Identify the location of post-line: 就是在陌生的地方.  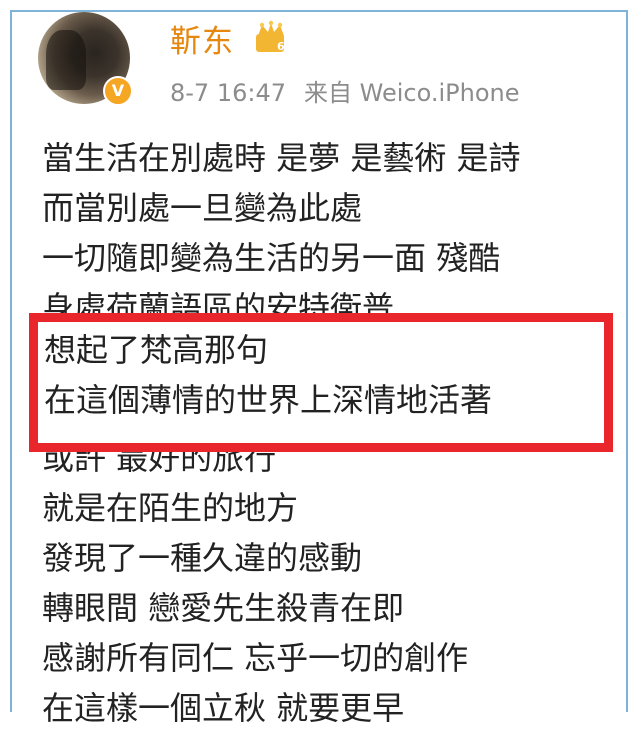
(170, 508).